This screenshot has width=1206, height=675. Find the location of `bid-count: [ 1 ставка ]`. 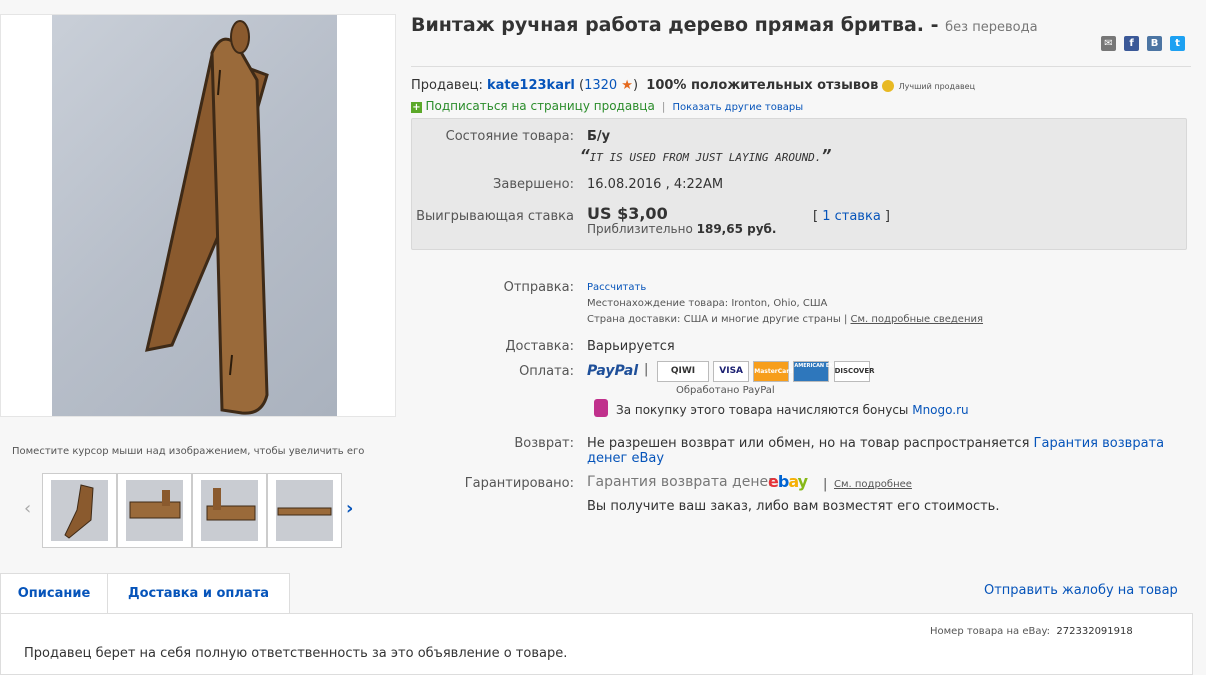

bid-count: [ 1 ставка ] is located at coordinates (852, 216).